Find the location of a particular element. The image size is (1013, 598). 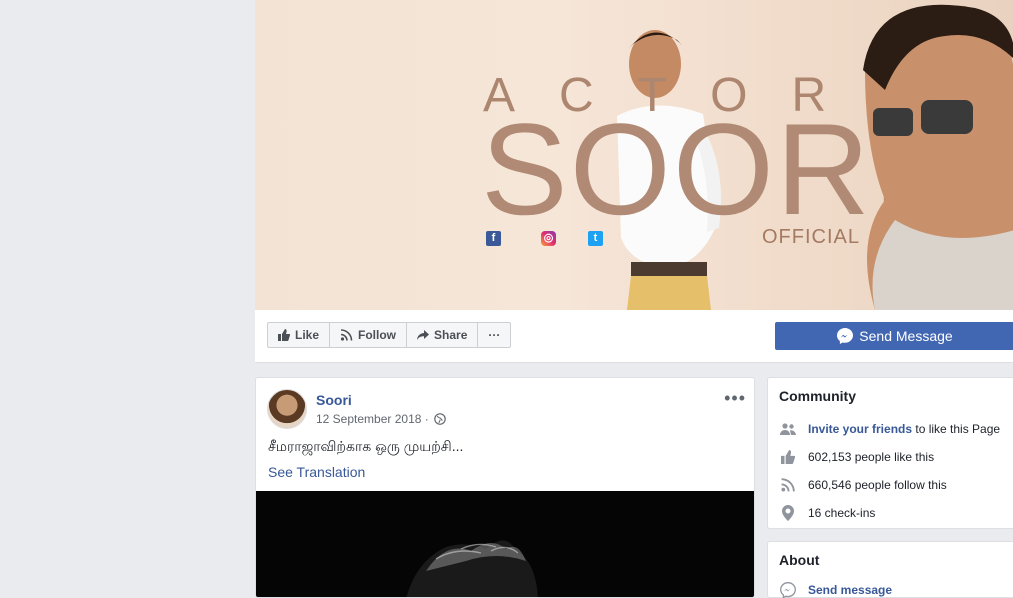

post-photo-content is located at coordinates (472, 568).